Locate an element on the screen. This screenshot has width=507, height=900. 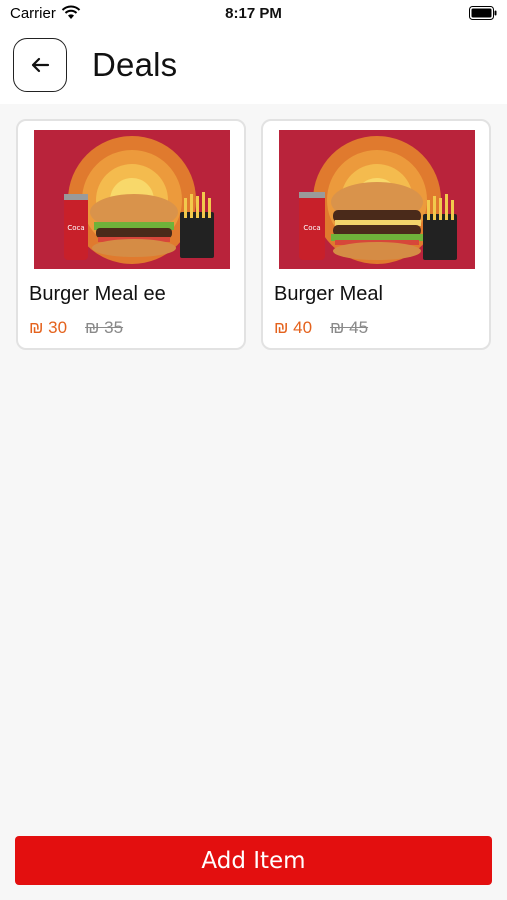
back-button is located at coordinates (40, 65).